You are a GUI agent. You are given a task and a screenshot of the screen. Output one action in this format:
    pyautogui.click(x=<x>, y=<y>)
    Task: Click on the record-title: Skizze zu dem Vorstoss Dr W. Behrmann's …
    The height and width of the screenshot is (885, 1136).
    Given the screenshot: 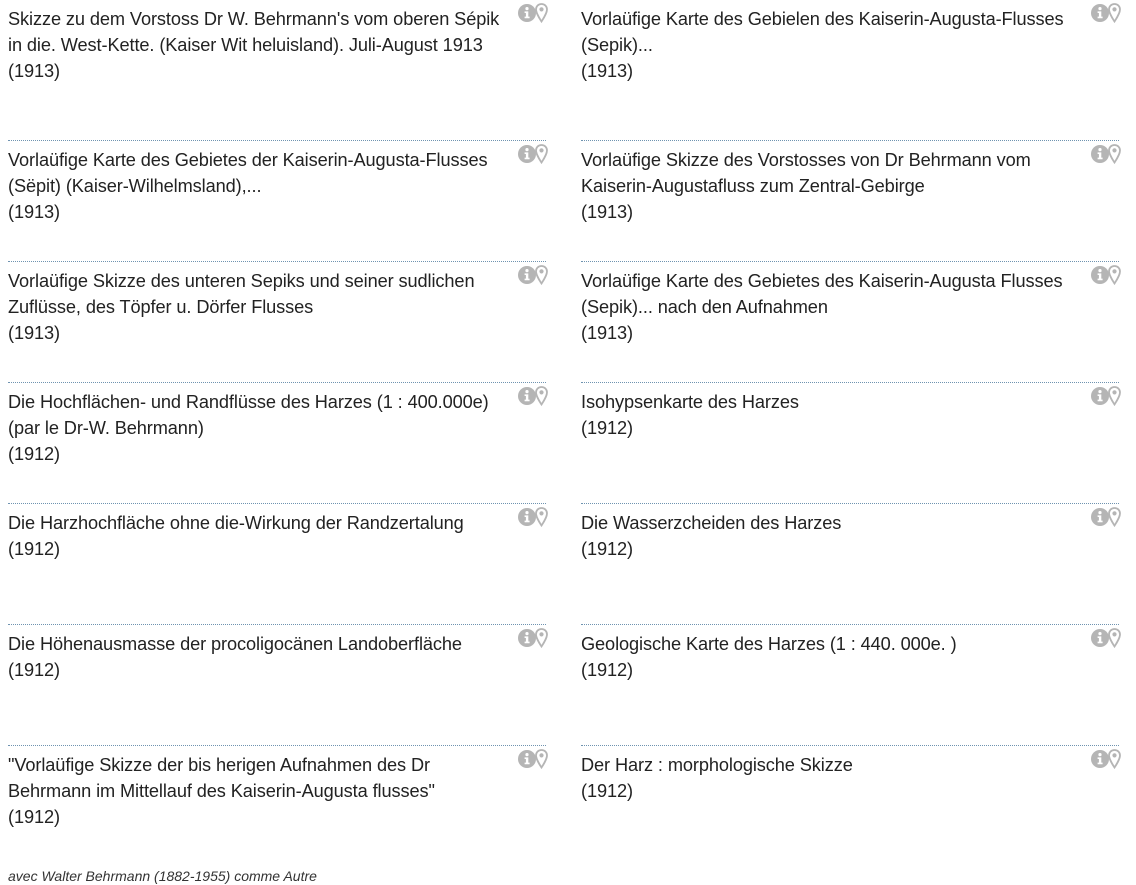 What is the action you would take?
    pyautogui.click(x=256, y=32)
    